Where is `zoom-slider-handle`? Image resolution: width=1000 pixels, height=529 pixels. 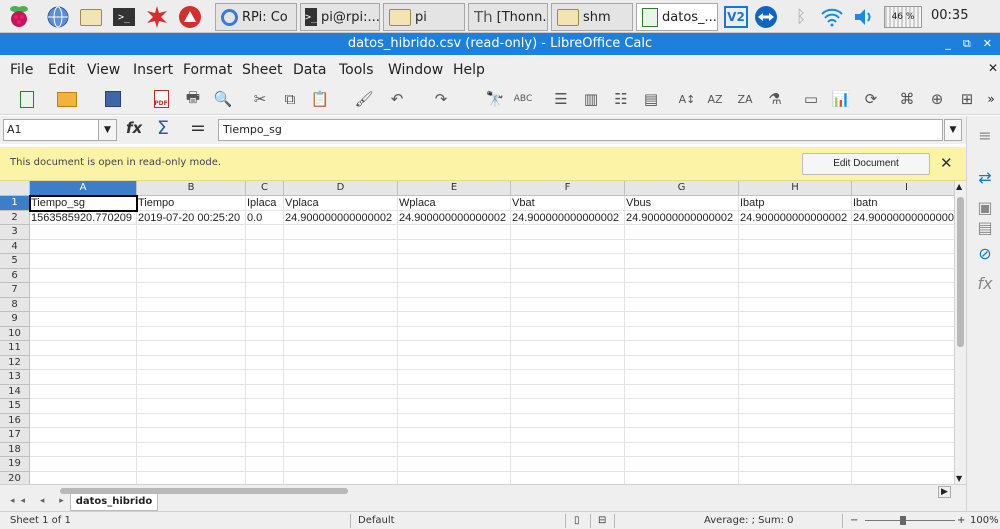
zoom-slider-handle is located at coordinates (903, 520).